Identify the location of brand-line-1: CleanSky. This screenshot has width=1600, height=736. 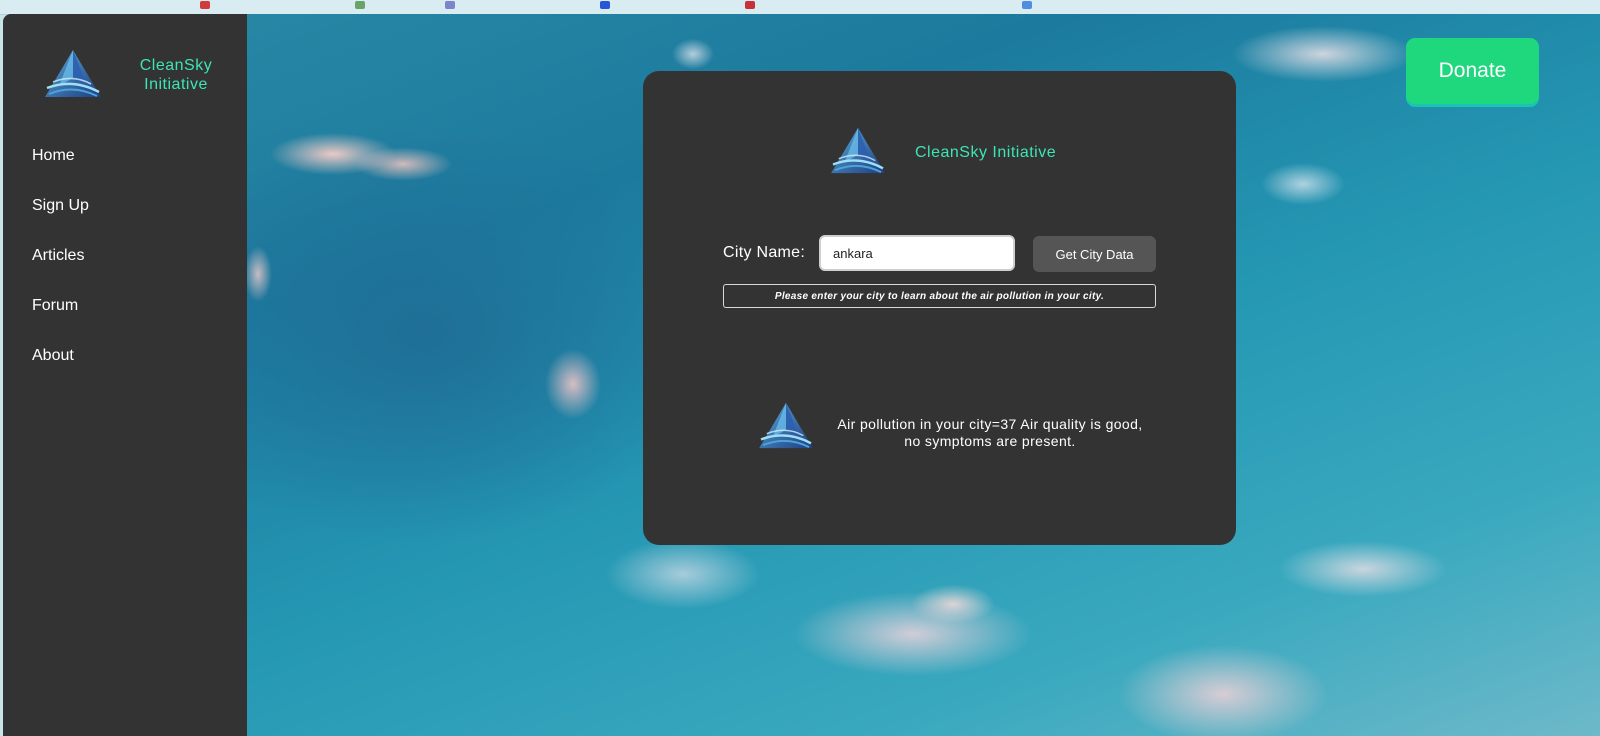
(176, 65).